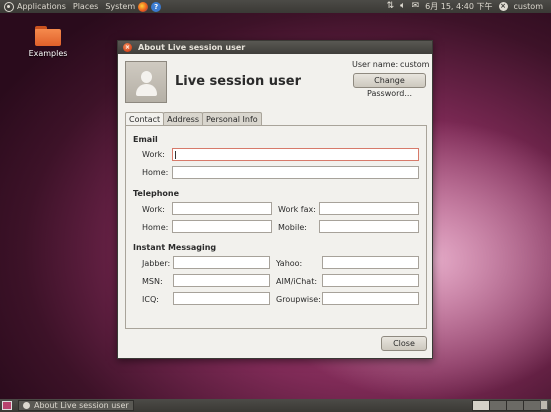  I want to click on tel-work-label: Work:, so click(153, 209).